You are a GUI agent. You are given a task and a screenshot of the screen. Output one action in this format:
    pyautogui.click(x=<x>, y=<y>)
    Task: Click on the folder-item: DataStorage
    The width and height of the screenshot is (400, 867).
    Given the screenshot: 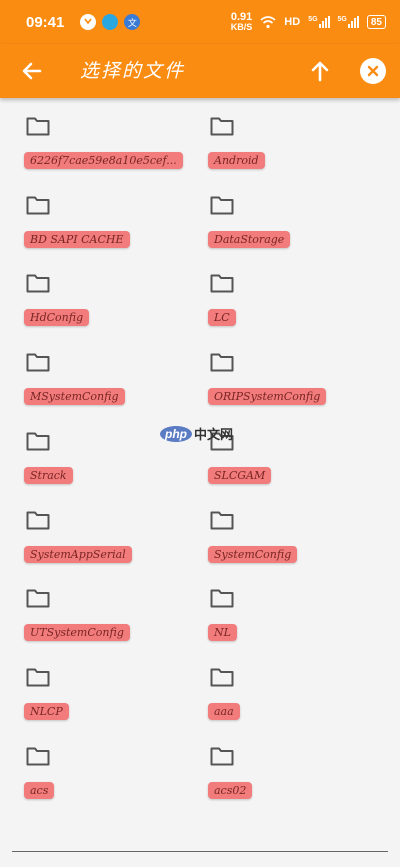 What is the action you would take?
    pyautogui.click(x=299, y=216)
    